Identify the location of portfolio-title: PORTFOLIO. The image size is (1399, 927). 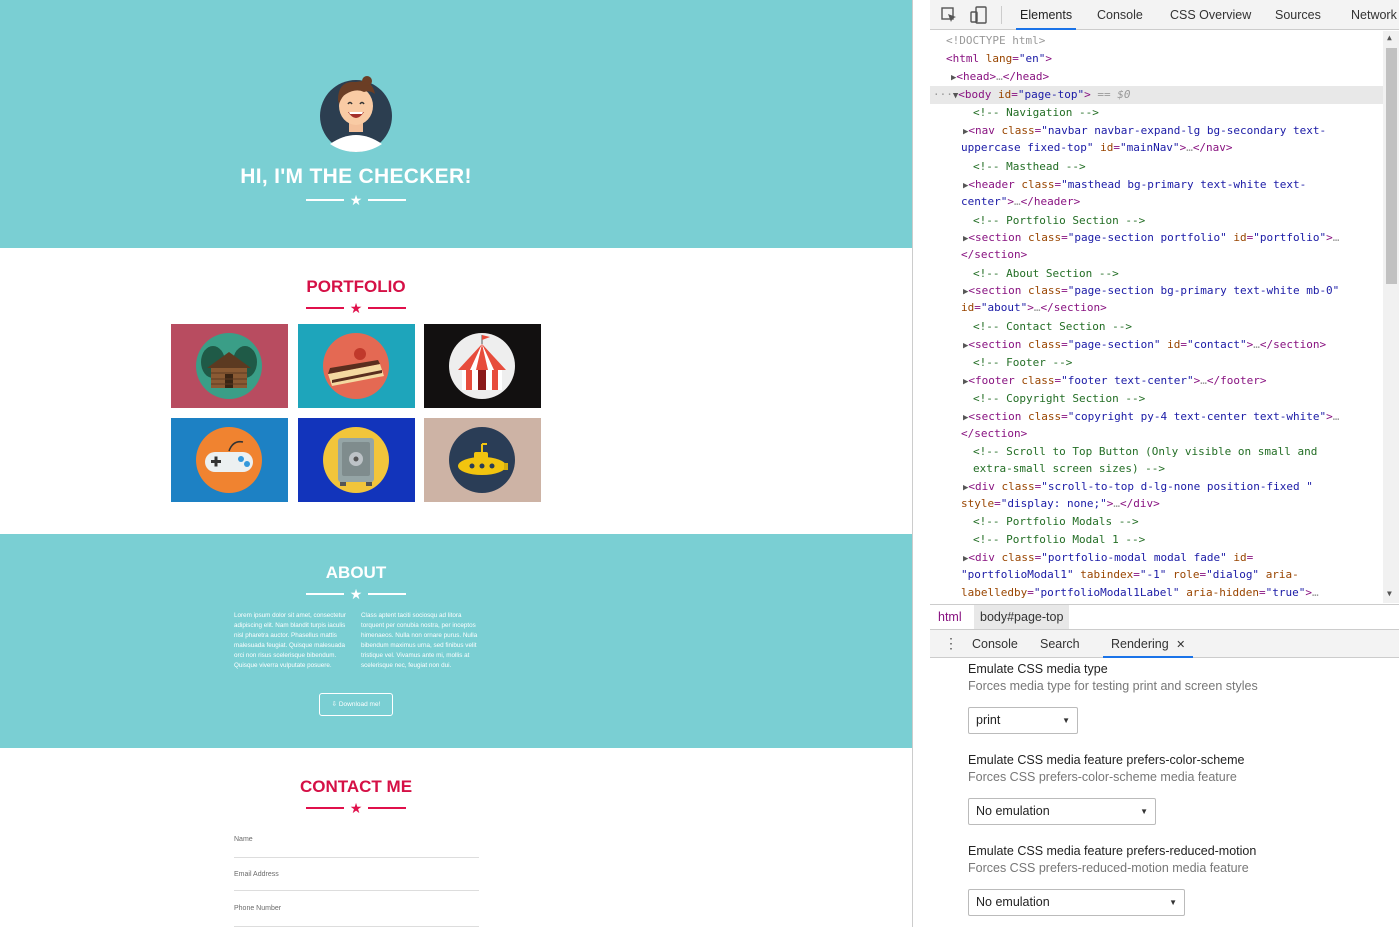
(356, 286).